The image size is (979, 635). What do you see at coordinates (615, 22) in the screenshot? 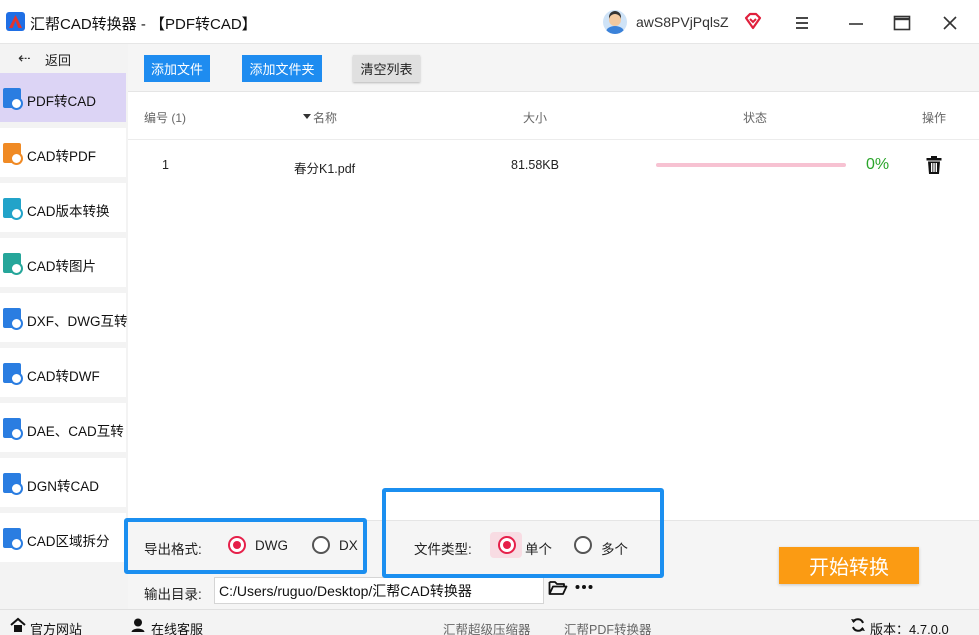
I see `user-avatar` at bounding box center [615, 22].